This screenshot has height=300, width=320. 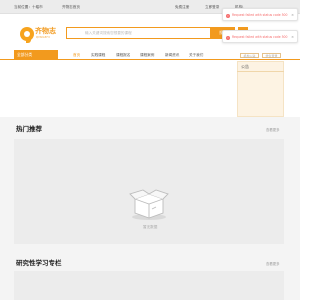 I want to click on study-list, so click(x=149, y=285).